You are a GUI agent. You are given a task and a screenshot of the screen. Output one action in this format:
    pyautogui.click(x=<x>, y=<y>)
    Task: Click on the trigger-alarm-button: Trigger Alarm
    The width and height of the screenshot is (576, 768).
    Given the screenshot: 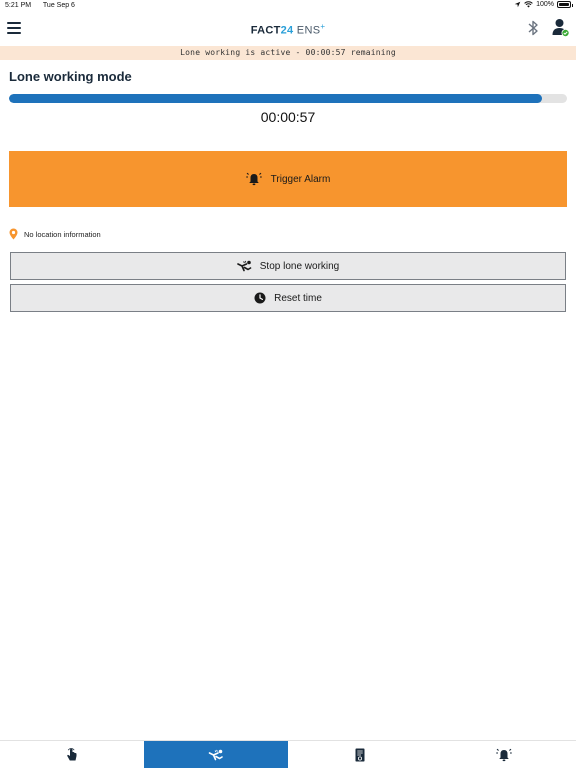 What is the action you would take?
    pyautogui.click(x=288, y=179)
    